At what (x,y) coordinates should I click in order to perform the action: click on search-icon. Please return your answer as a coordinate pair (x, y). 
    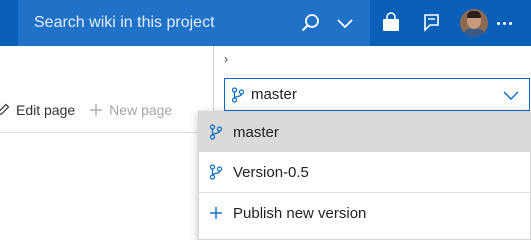
    Looking at the image, I should click on (311, 23).